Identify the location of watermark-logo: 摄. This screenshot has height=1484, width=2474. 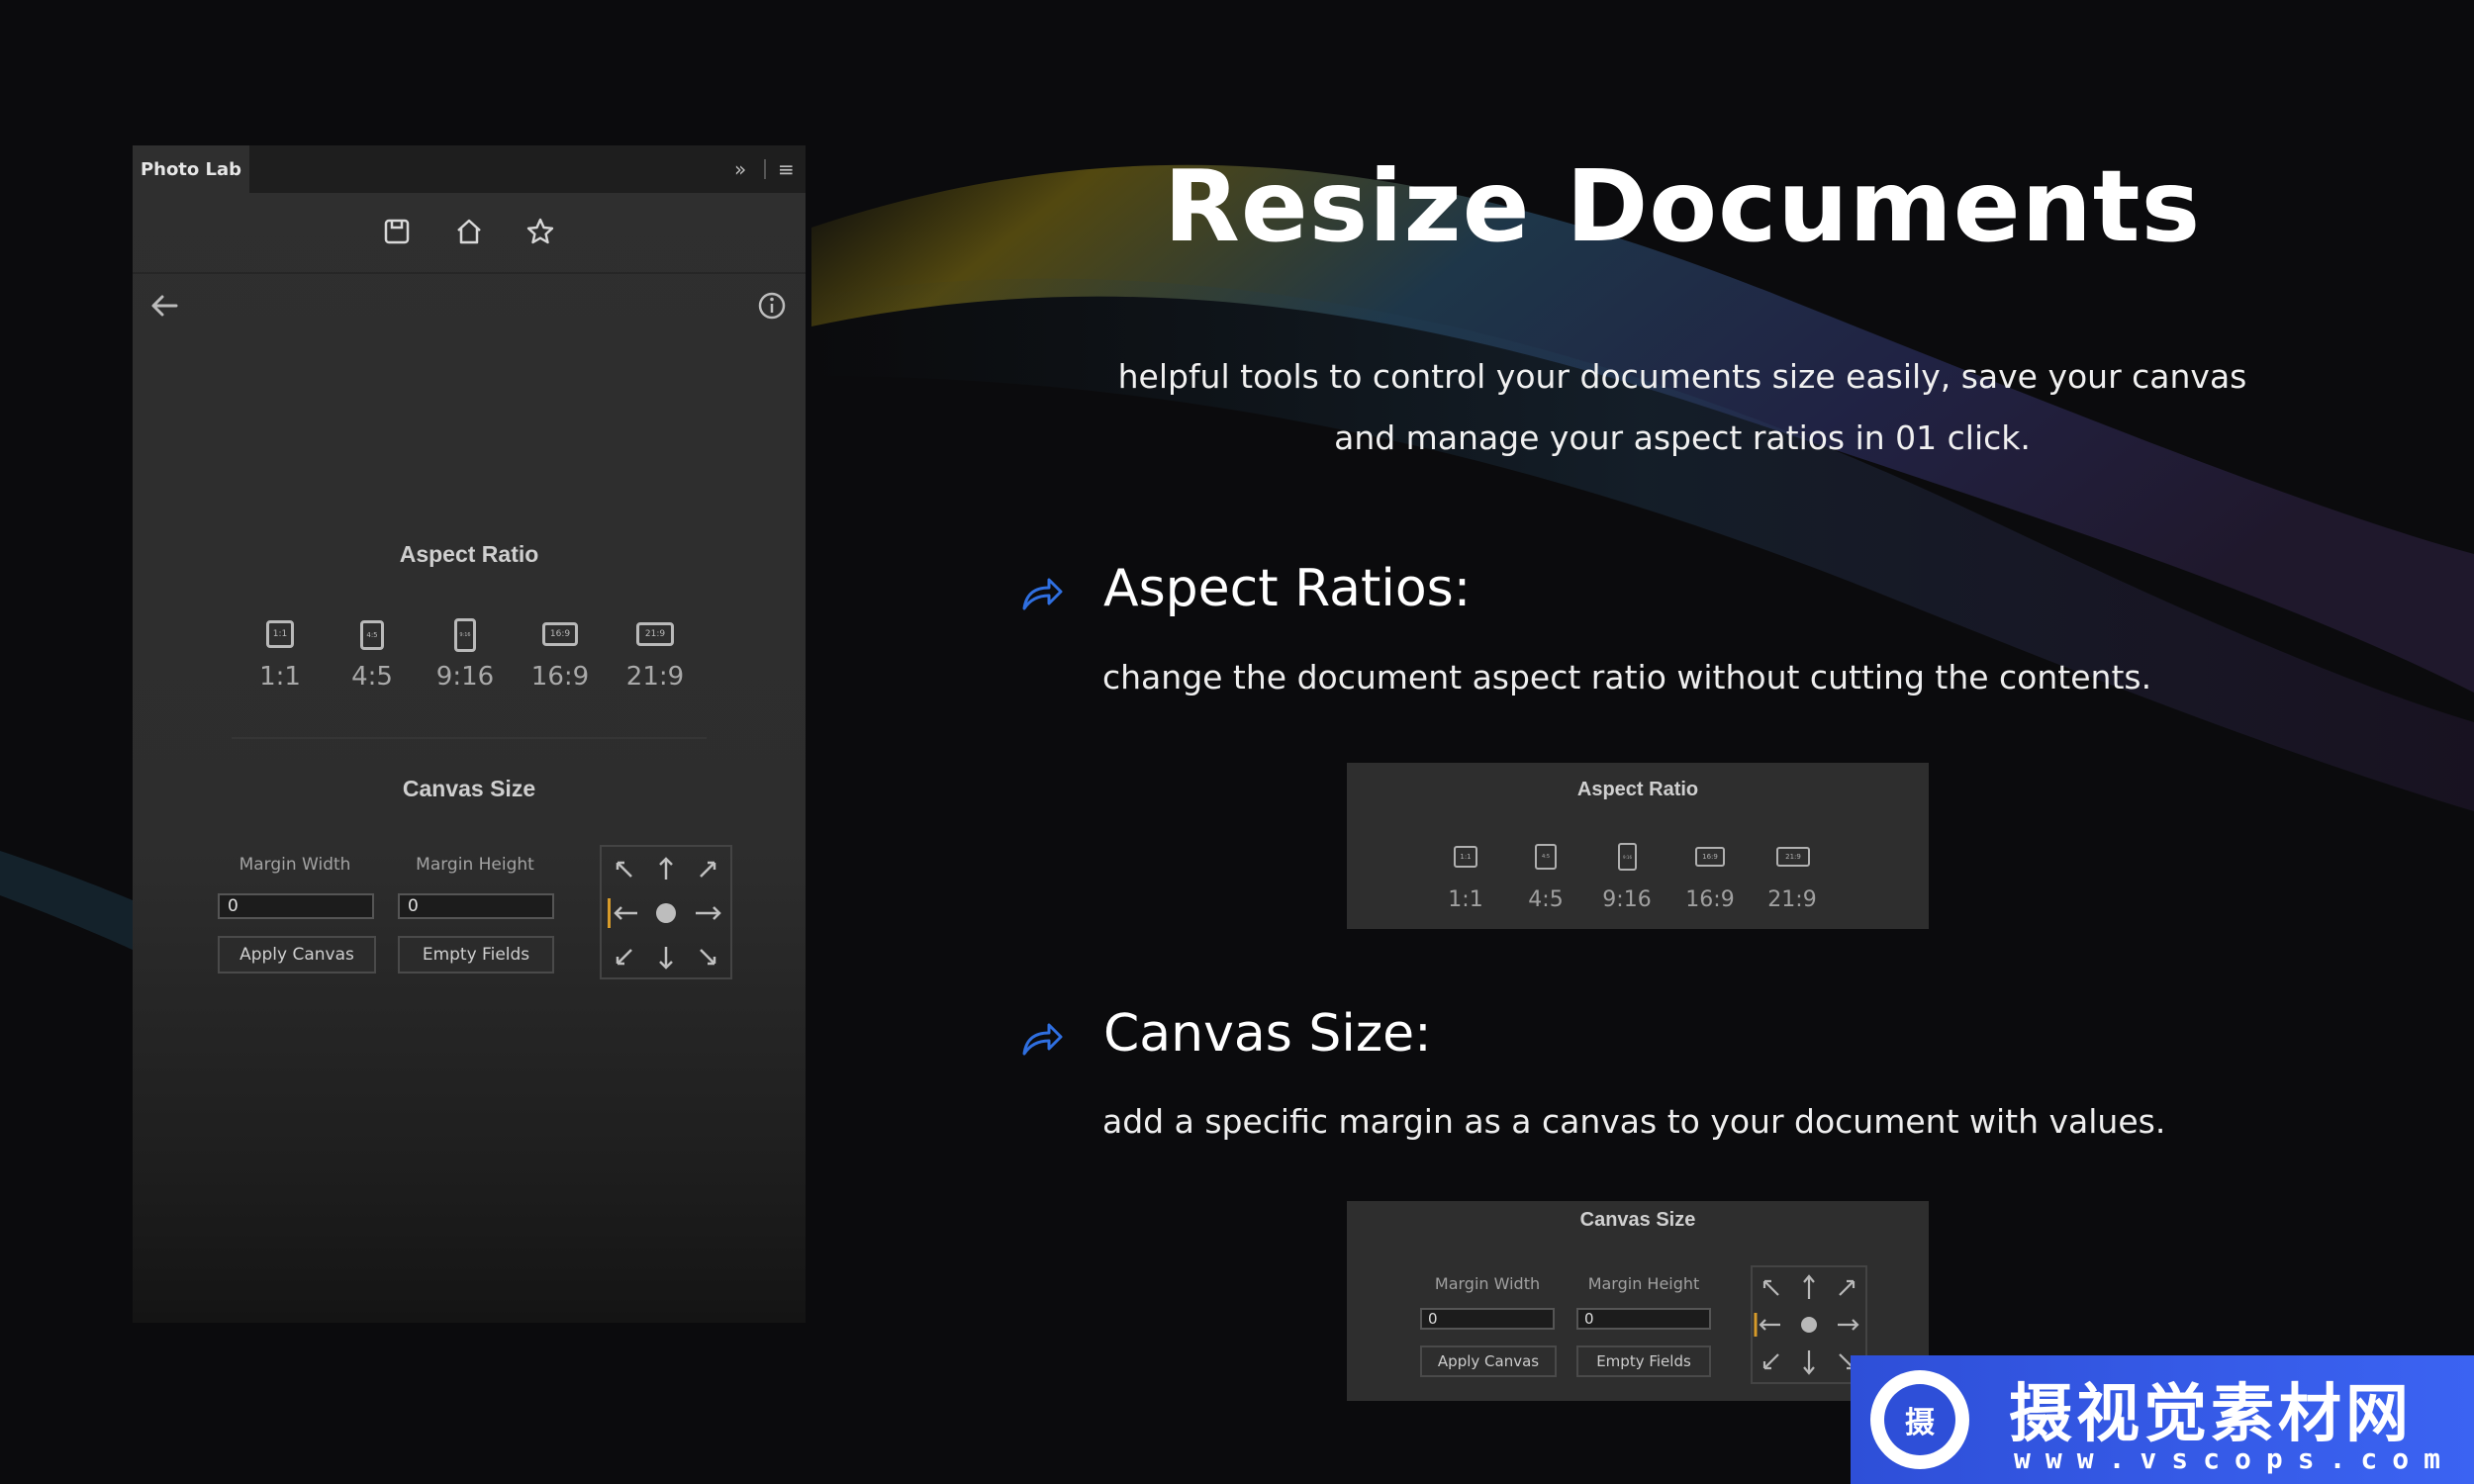
(1920, 1419).